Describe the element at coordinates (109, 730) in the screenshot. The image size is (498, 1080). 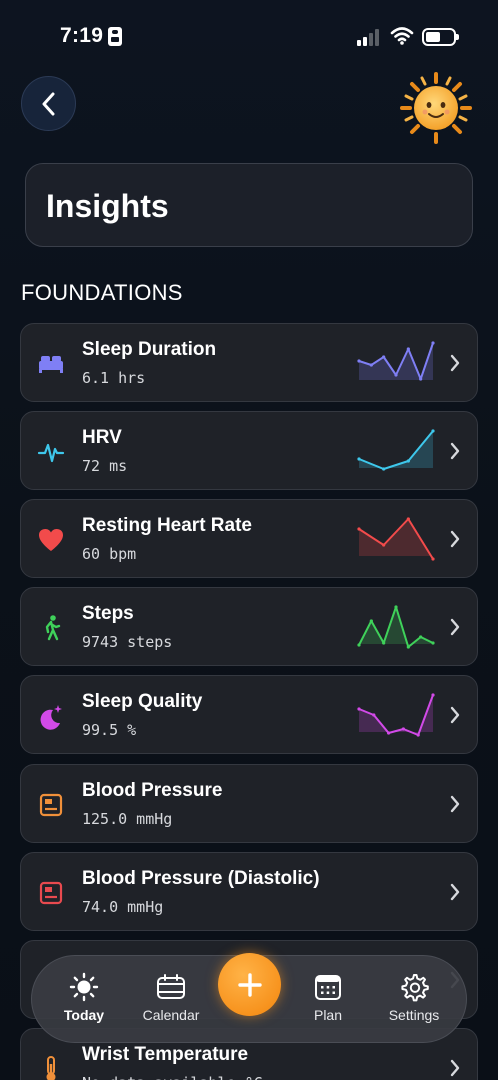
I see `metric-value: 99.5 %` at that location.